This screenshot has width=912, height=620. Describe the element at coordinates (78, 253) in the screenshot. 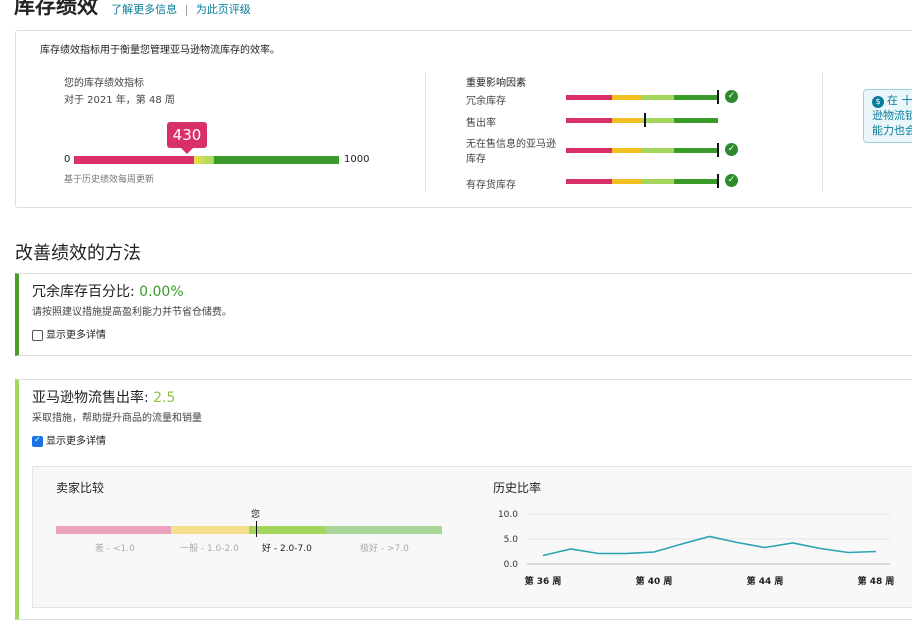

I see `improve-section-title: 改善绩效的方法` at that location.